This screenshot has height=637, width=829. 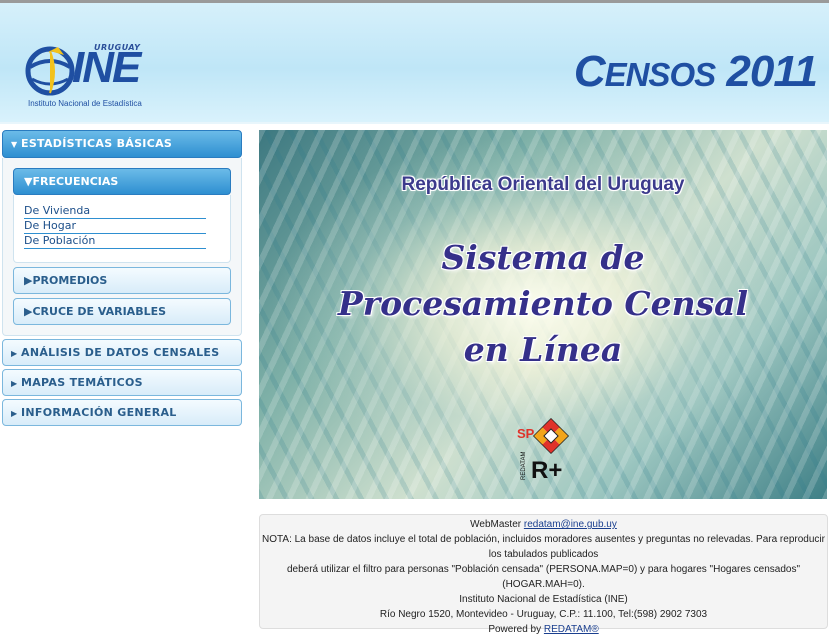 I want to click on frecuencias-panel: De Vivienda De Hogar De Población, so click(x=122, y=229).